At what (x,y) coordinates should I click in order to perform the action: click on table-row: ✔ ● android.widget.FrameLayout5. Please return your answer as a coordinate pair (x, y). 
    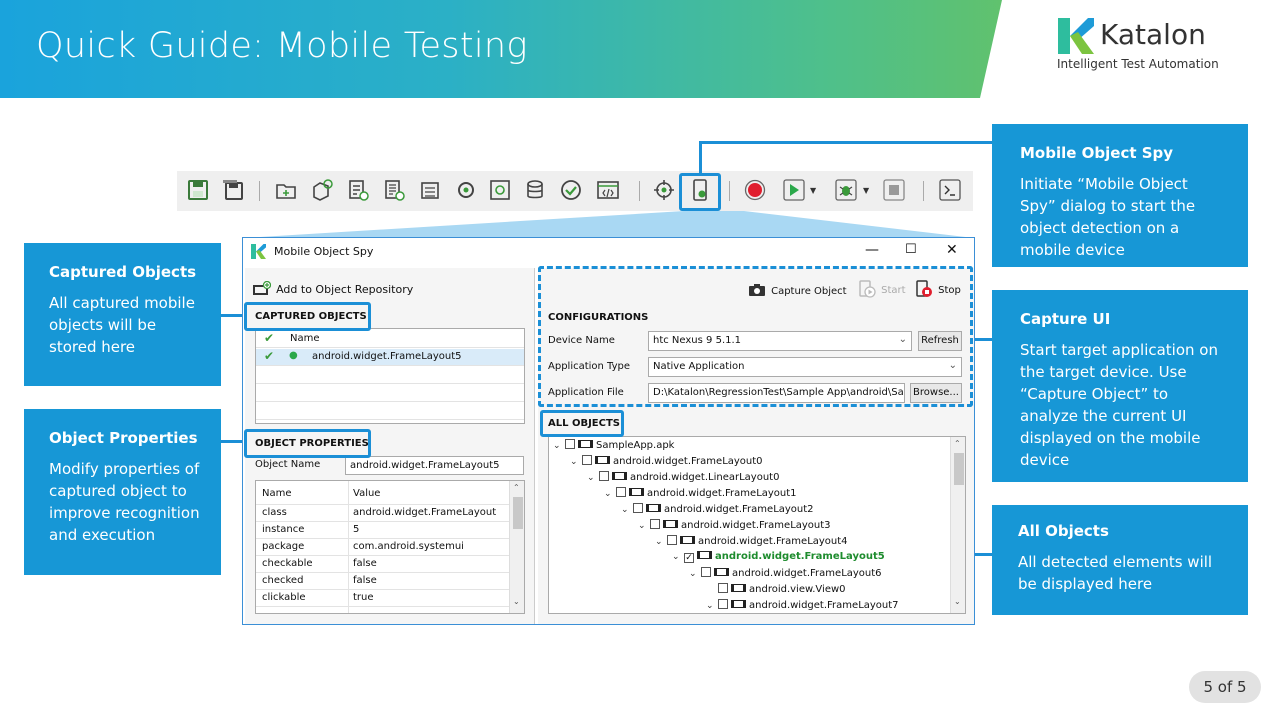
    Looking at the image, I should click on (390, 357).